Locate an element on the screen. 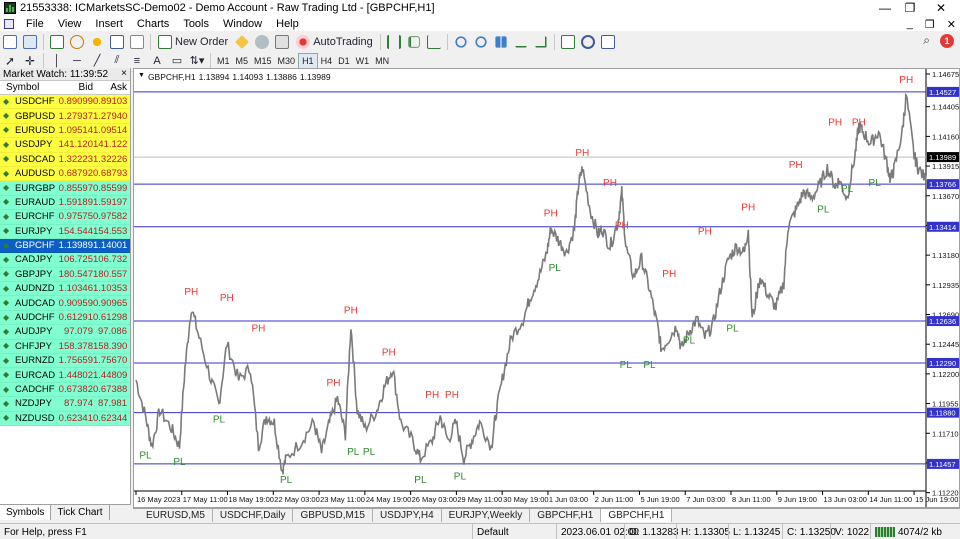 The height and width of the screenshot is (539, 960). market-watch-button is located at coordinates (57, 42).